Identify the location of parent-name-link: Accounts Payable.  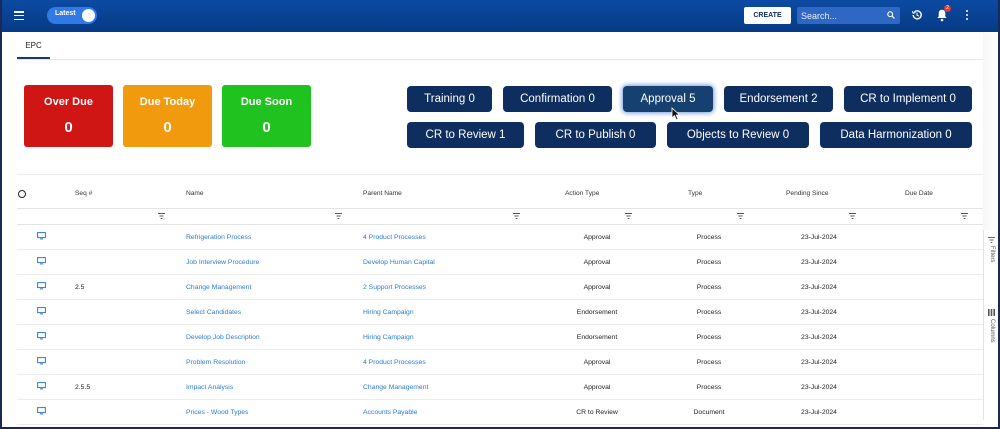
(390, 412).